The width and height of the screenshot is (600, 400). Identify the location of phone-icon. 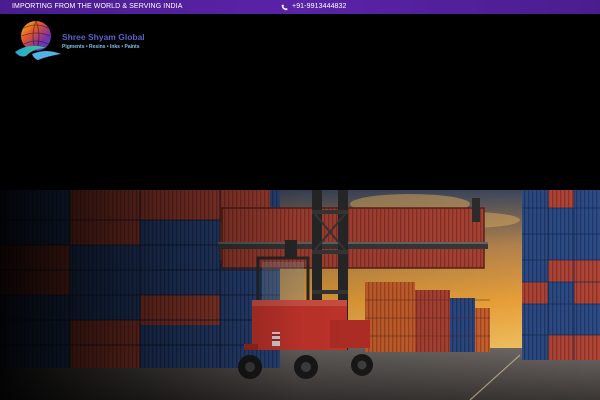
(284, 7).